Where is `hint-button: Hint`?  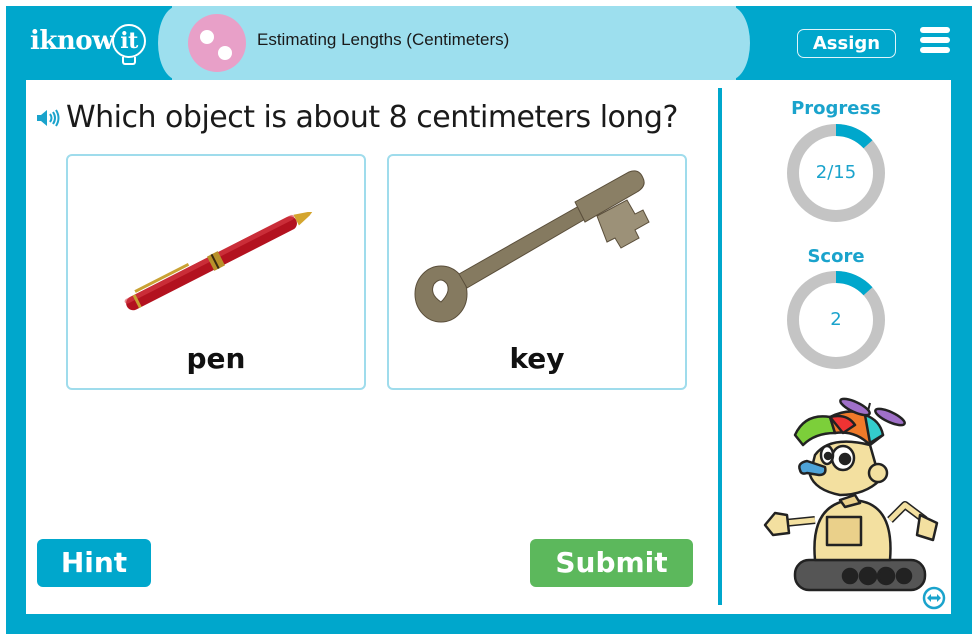 hint-button: Hint is located at coordinates (94, 563).